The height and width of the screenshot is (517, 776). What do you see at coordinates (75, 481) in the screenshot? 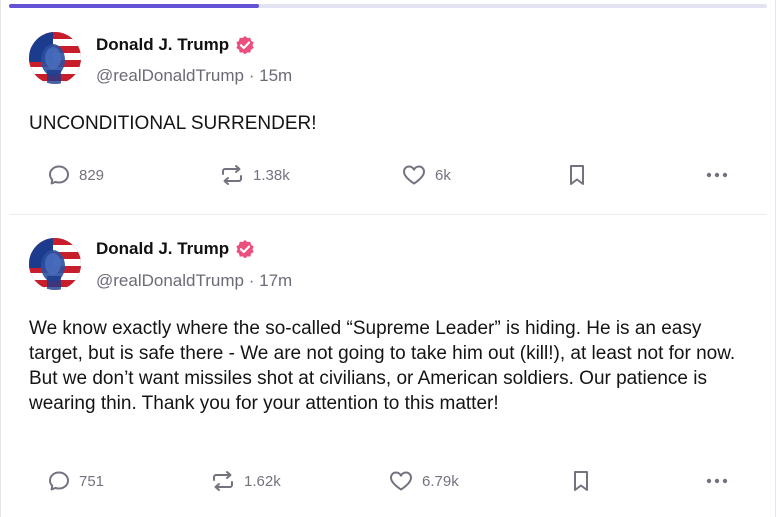
I see `reply-button: 751` at bounding box center [75, 481].